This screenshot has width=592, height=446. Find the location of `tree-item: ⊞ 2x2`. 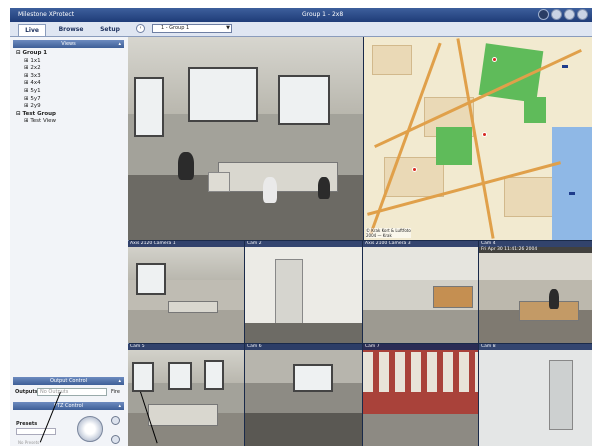

tree-item: ⊞ 2x2 is located at coordinates (36, 69).